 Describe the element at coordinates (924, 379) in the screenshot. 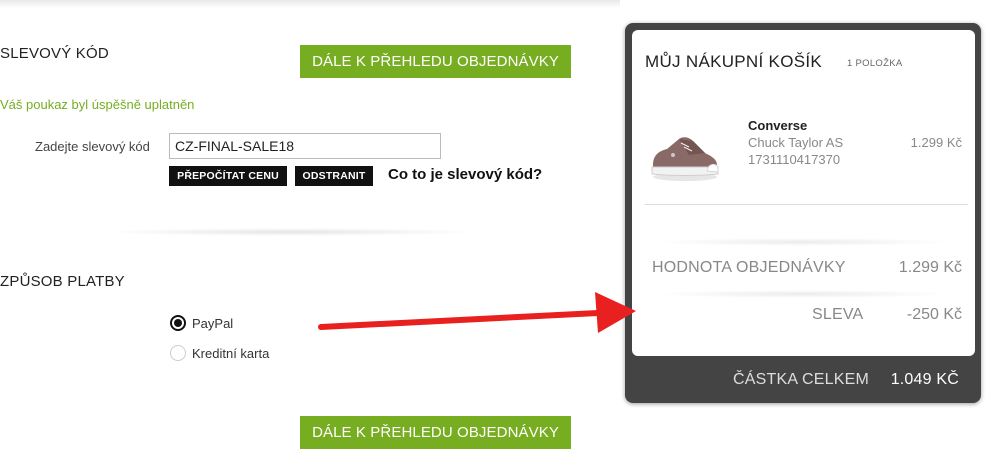

I see `total-amount-value: 1.049 KČ` at that location.